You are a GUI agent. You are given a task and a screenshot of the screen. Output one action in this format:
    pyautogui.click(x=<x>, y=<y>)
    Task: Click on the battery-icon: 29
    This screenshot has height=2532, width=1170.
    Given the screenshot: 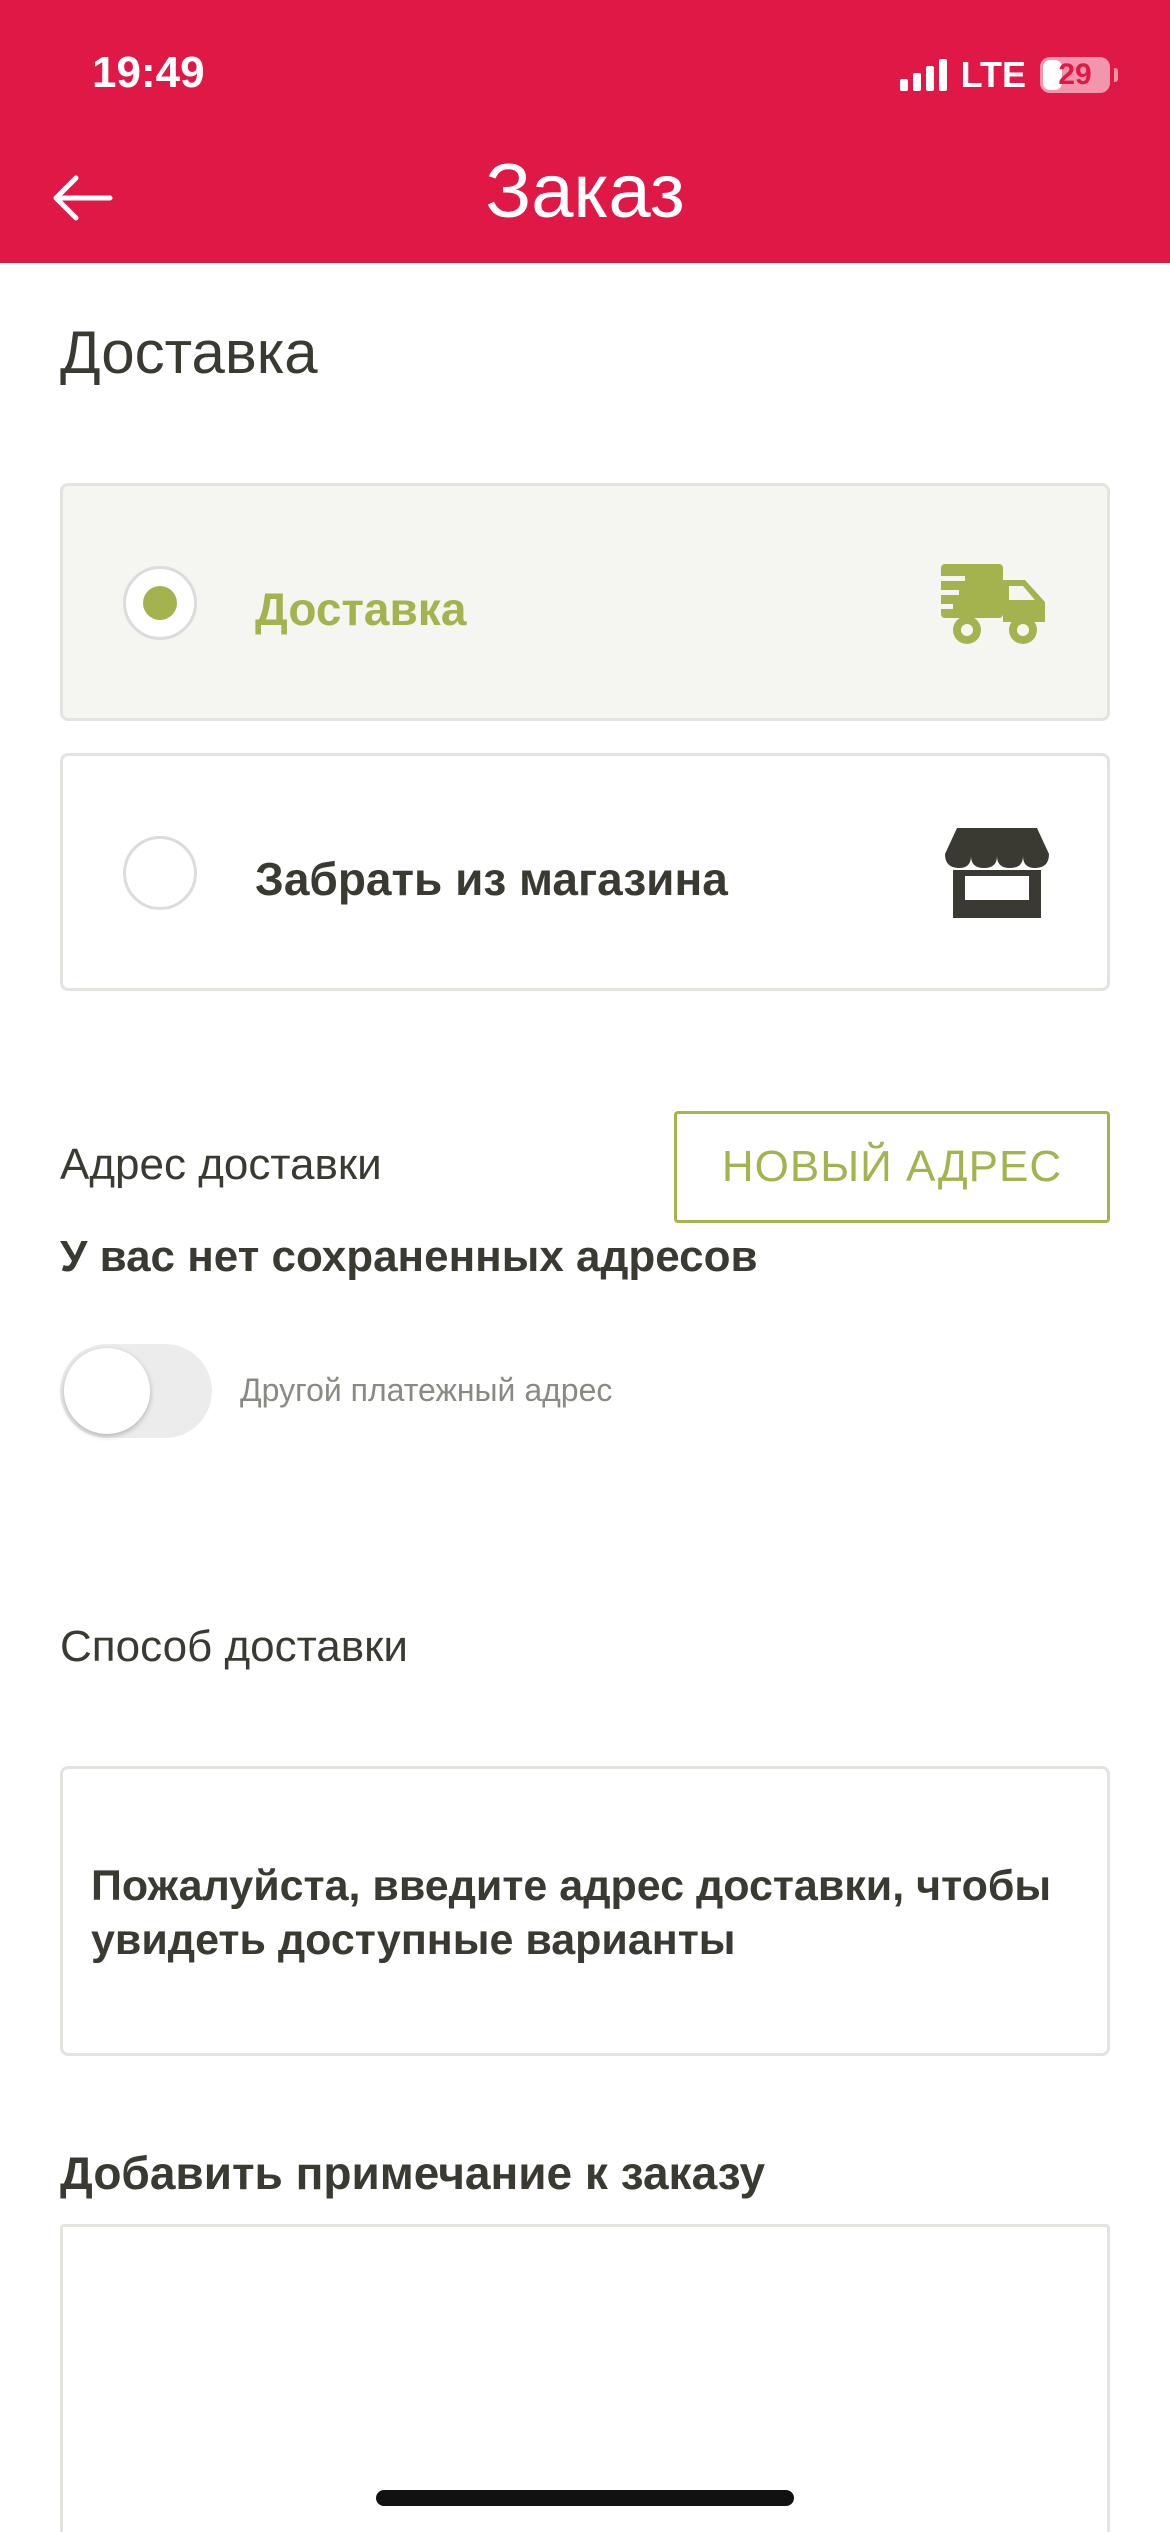 What is the action you would take?
    pyautogui.click(x=1075, y=75)
    